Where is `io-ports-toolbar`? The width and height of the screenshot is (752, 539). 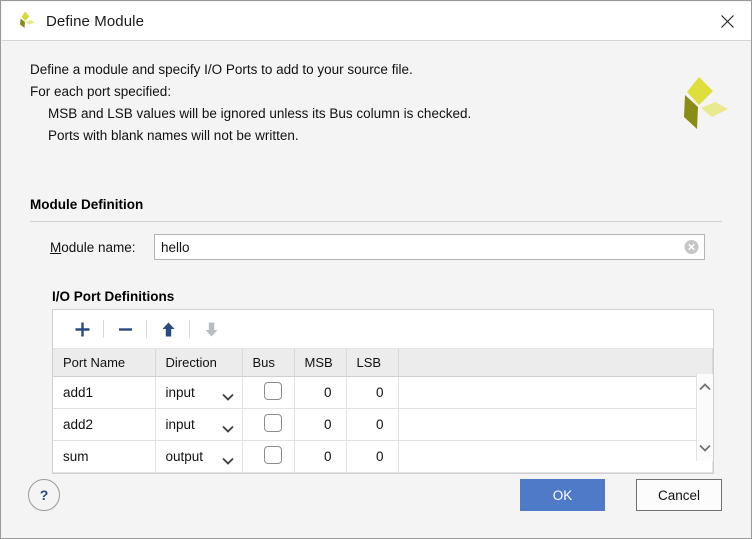
io-ports-toolbar is located at coordinates (383, 329).